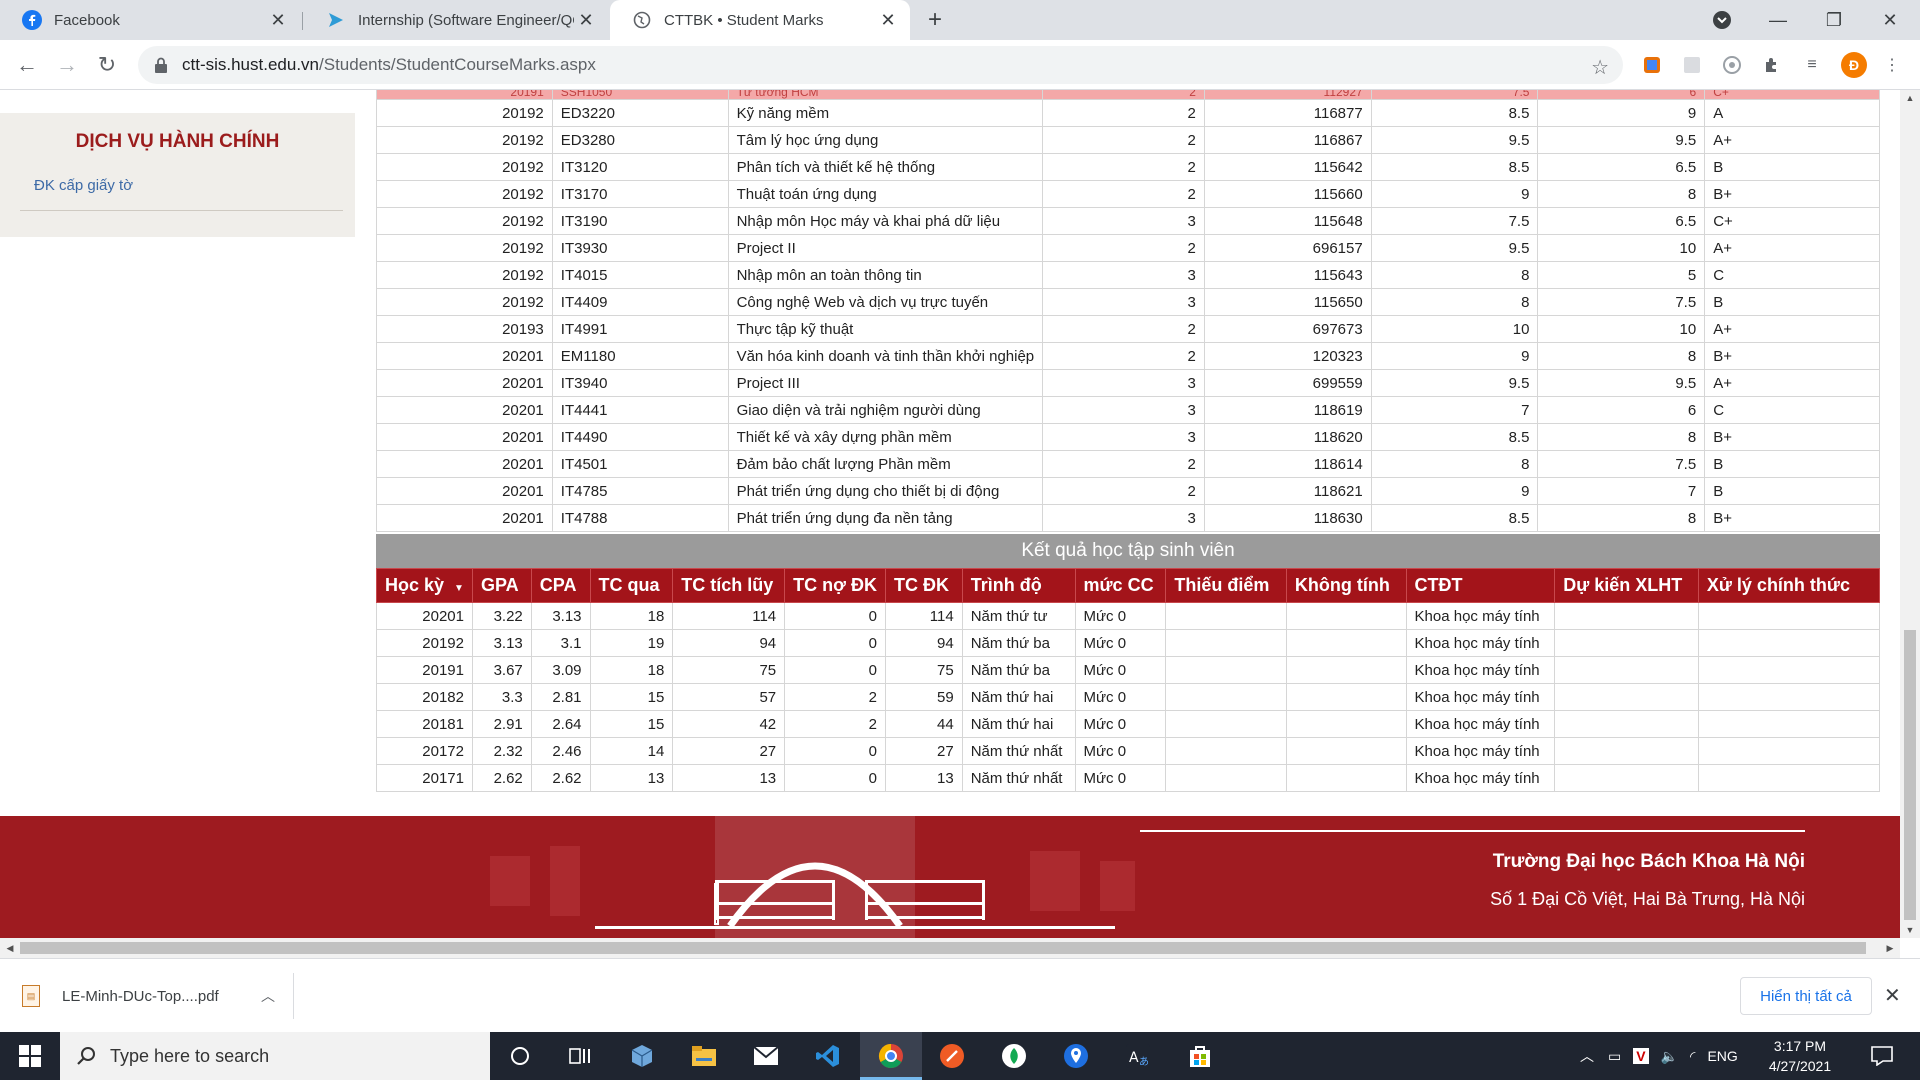  Describe the element at coordinates (161, 65) in the screenshot. I see `lock-icon` at that location.